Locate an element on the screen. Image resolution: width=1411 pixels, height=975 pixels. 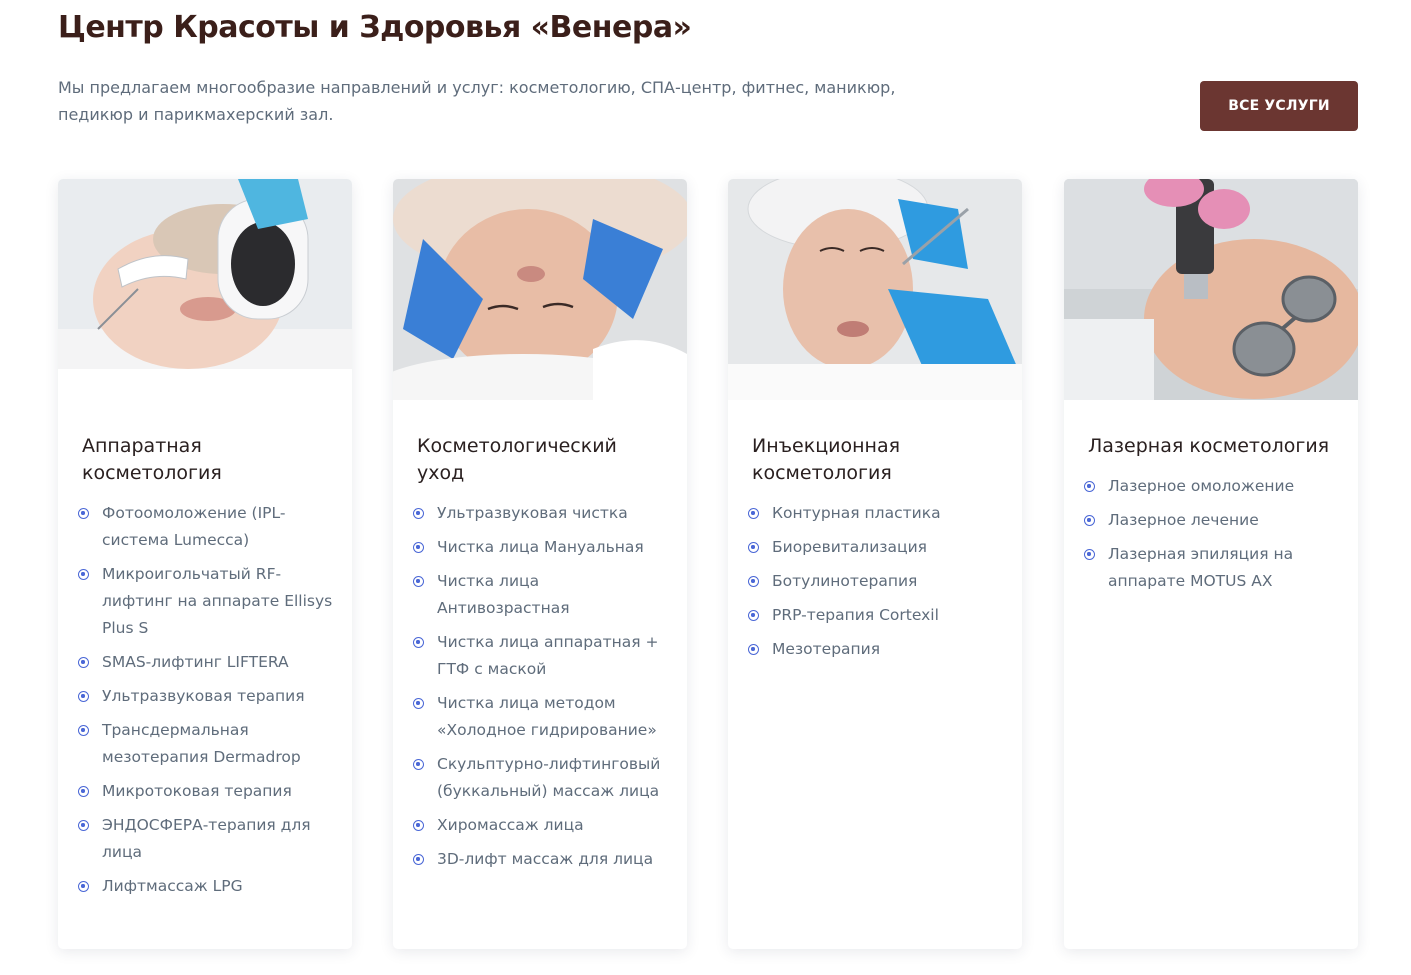
service-item-label: Трансдермальная мезотерапия Dermadrop is located at coordinates (201, 743).